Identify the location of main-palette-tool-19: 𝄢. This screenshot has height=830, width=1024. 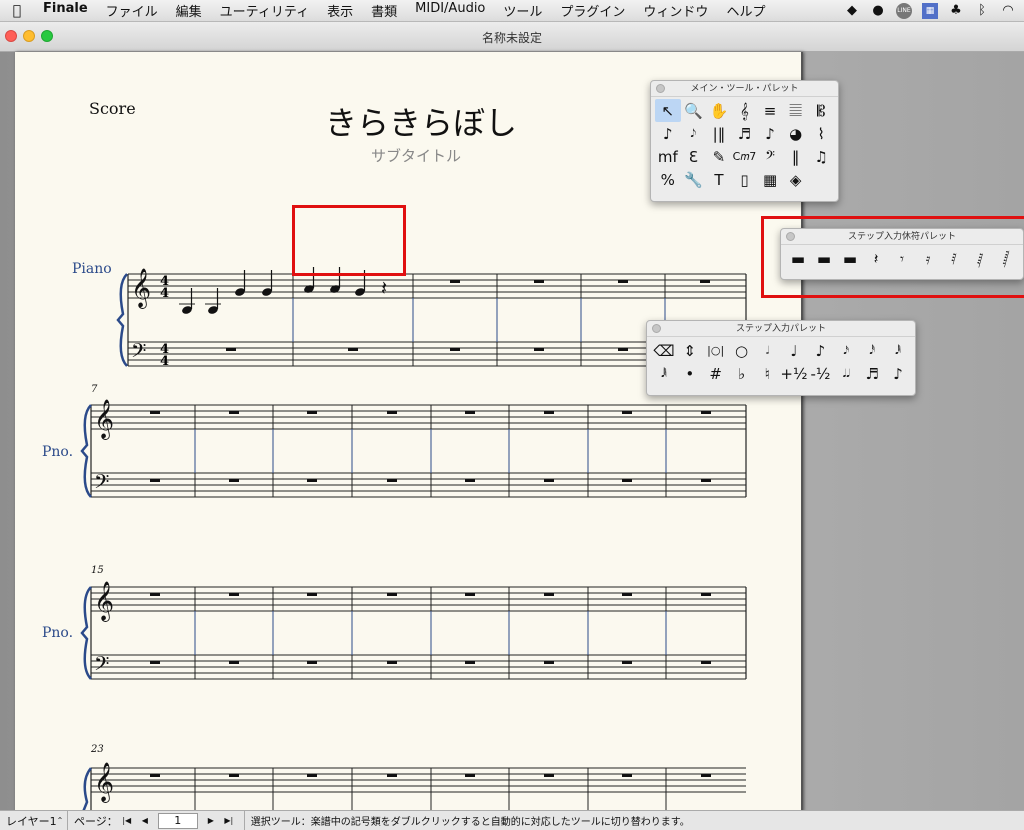
(770, 156).